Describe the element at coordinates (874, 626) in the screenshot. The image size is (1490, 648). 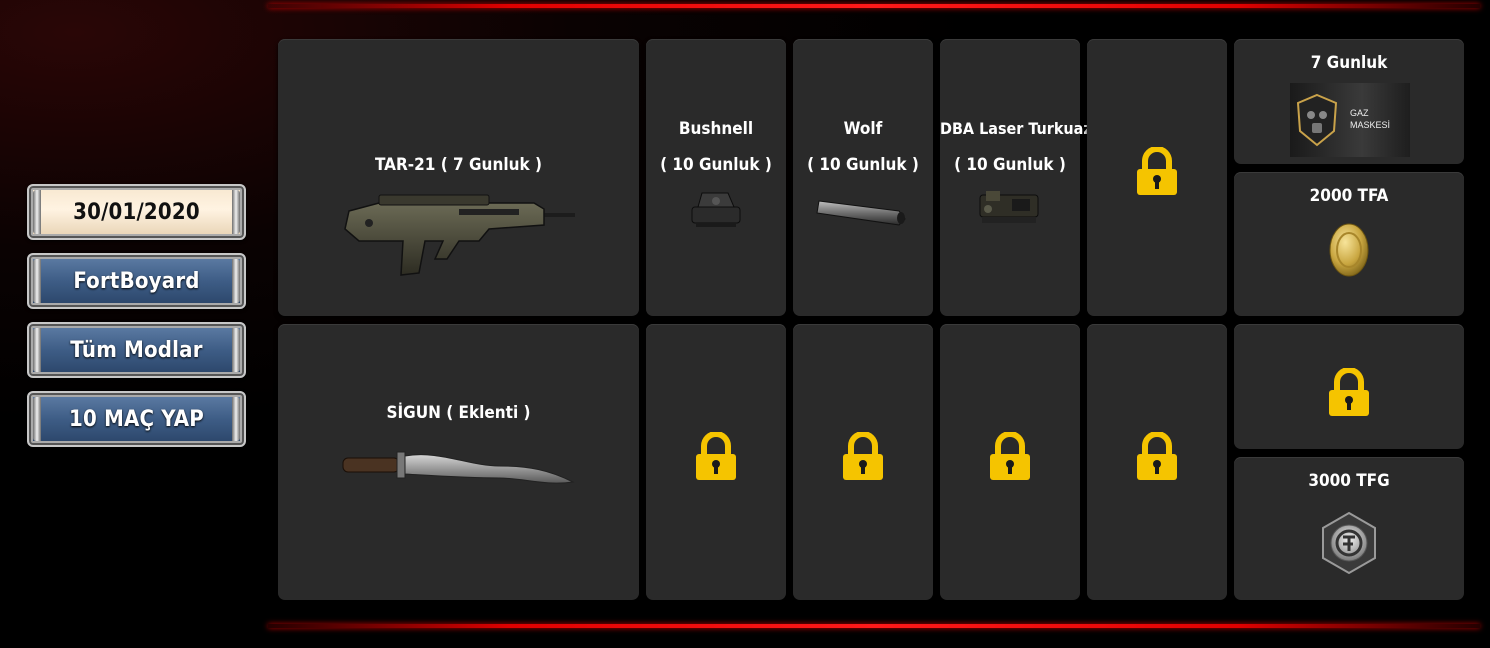
I see `bottom-divider` at that location.